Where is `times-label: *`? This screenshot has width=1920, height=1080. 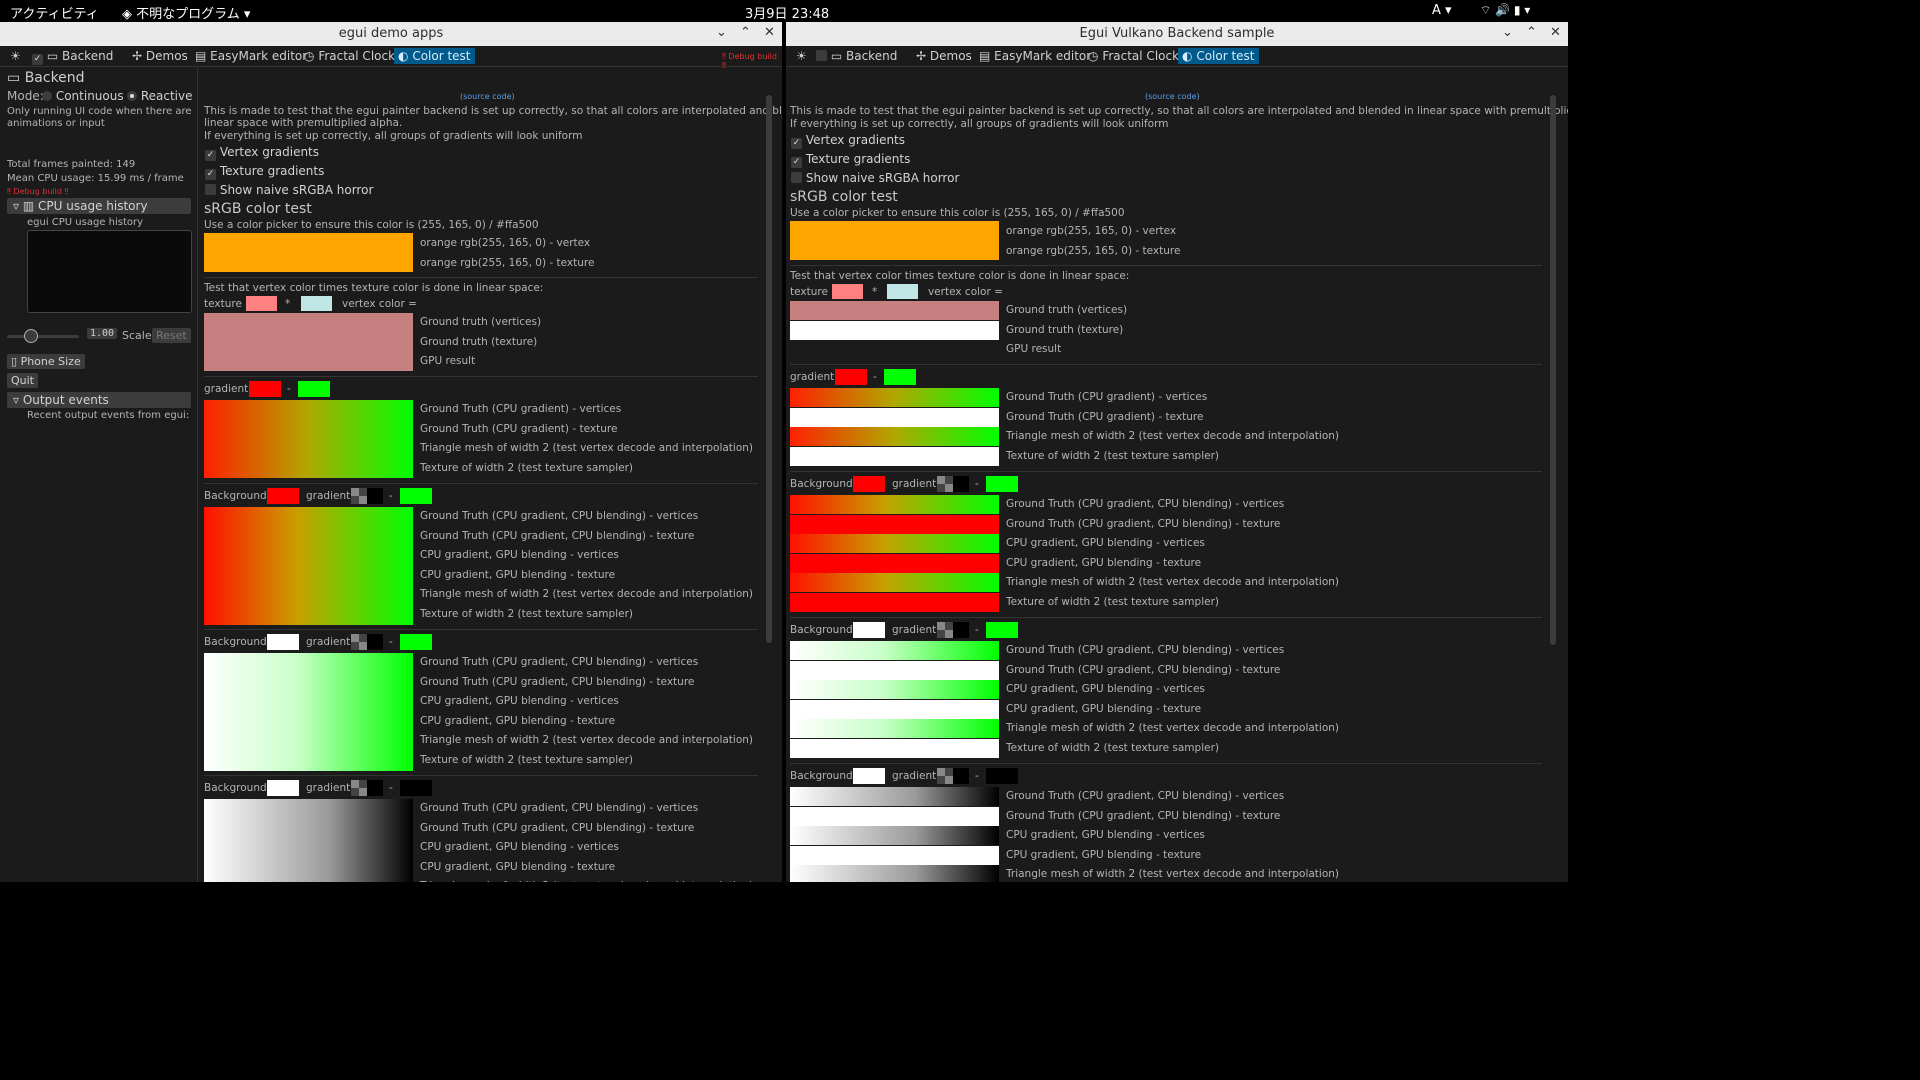 times-label: * is located at coordinates (288, 304).